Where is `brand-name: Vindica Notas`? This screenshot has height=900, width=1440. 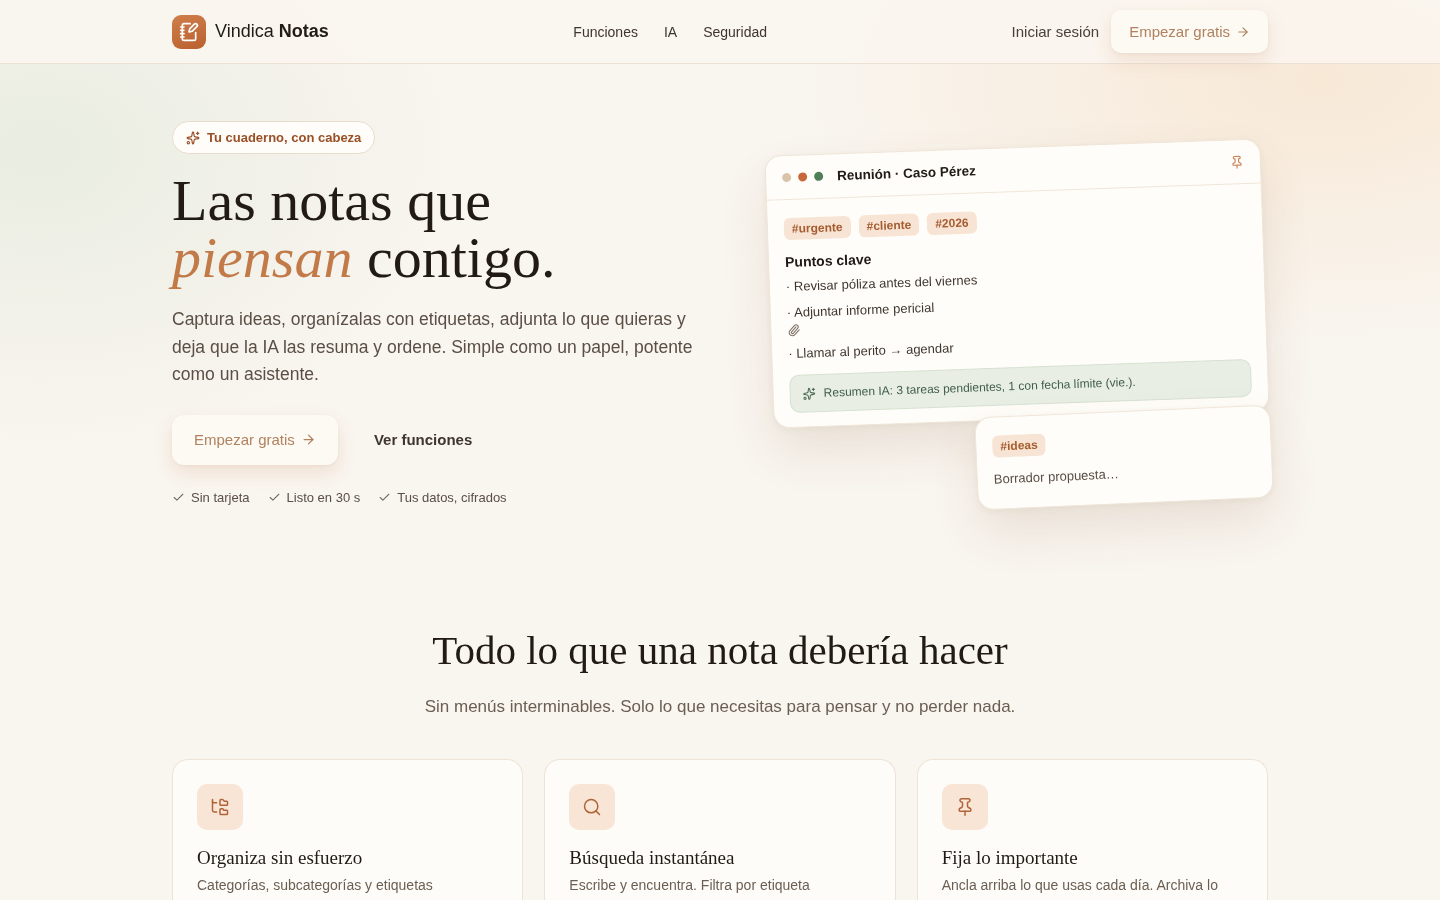 brand-name: Vindica Notas is located at coordinates (272, 31).